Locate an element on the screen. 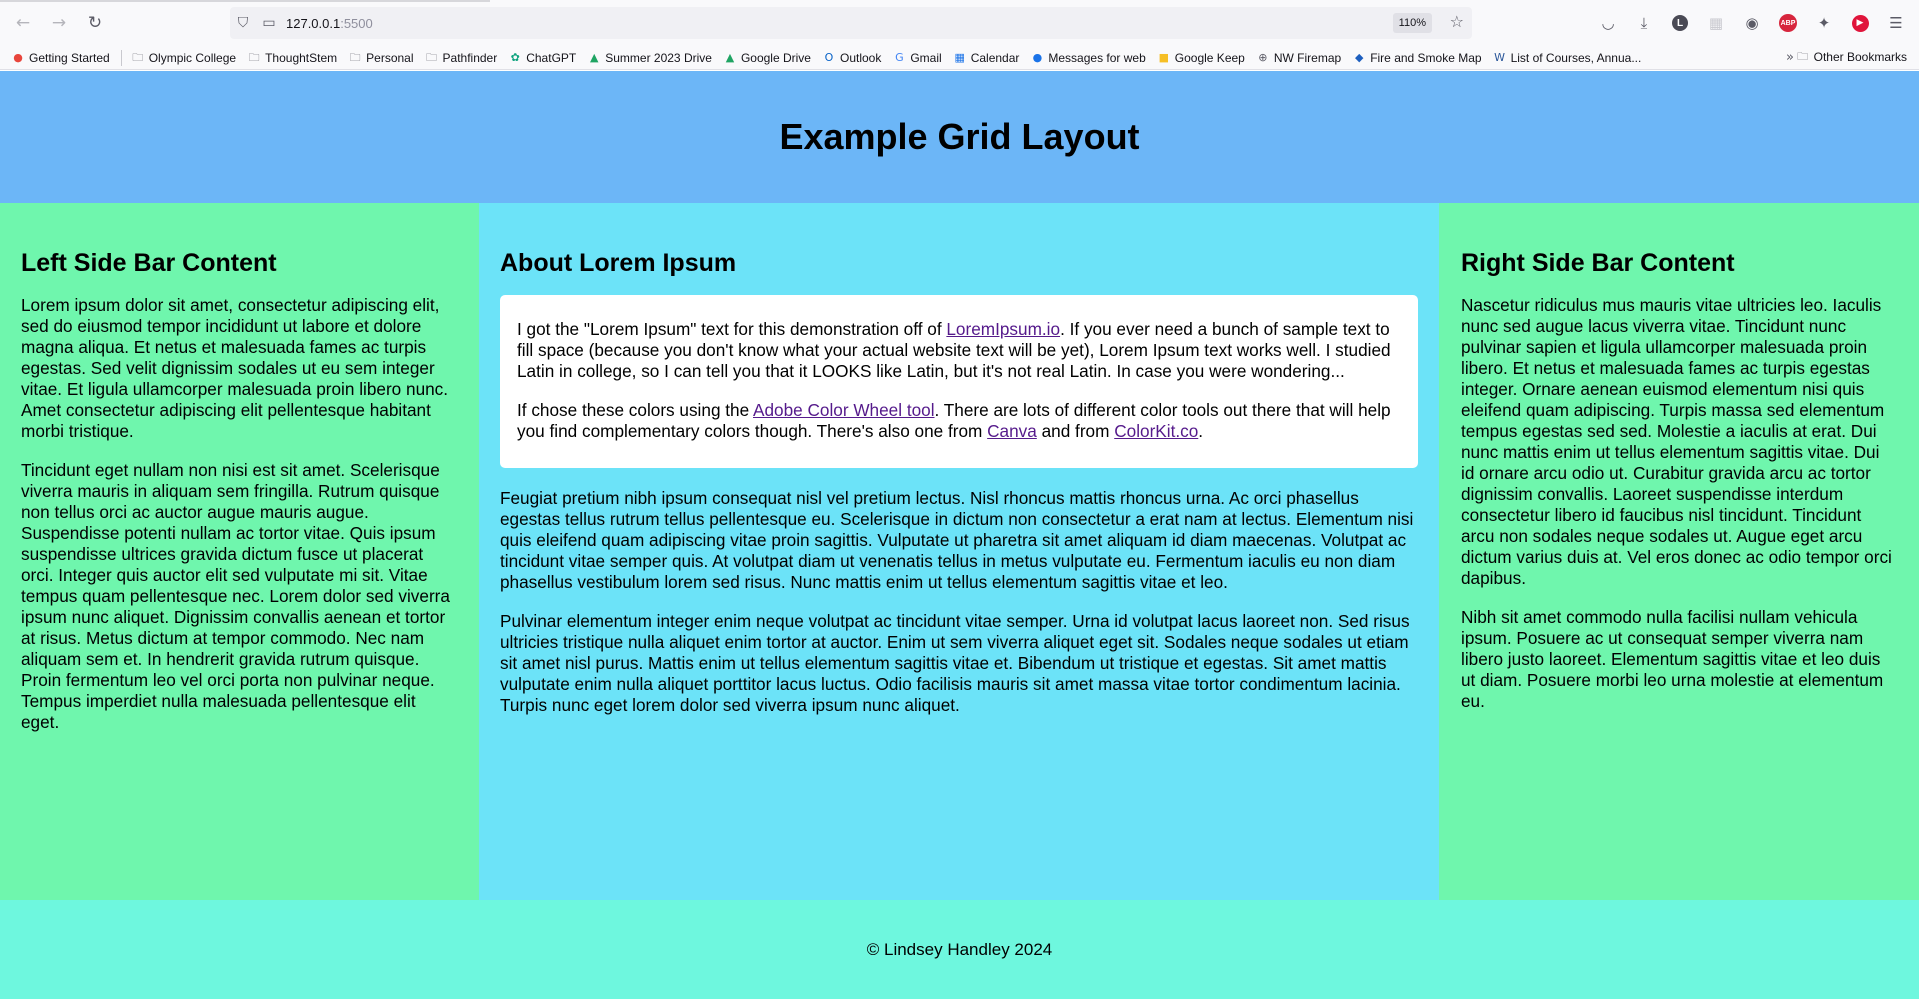 This screenshot has height=999, width=1919. outlook-icon: O is located at coordinates (829, 57).